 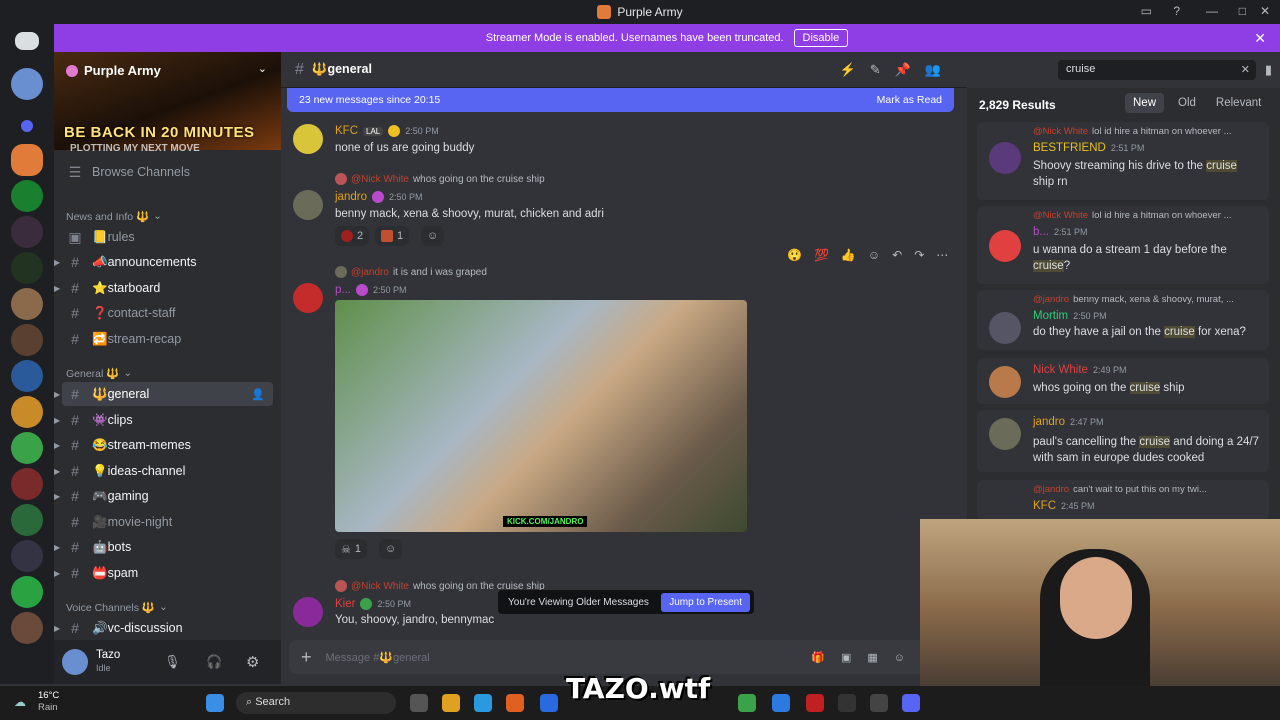 I want to click on server-kick-icon, so click(x=27, y=196).